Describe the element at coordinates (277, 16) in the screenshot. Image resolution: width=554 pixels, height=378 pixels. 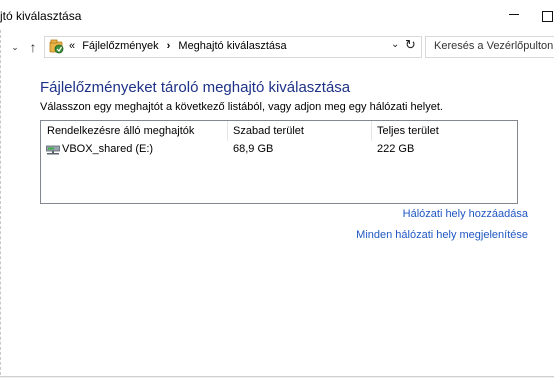
I see `title-bar: jtó kiválasztása` at that location.